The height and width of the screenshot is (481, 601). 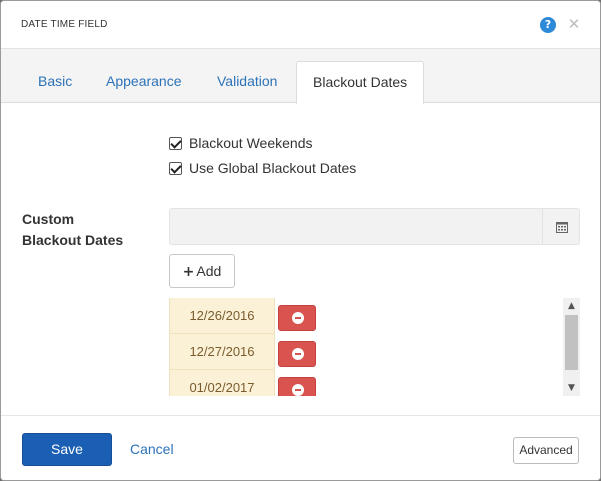 I want to click on global-blackout-label: Use Global Blackout Dates, so click(x=273, y=168).